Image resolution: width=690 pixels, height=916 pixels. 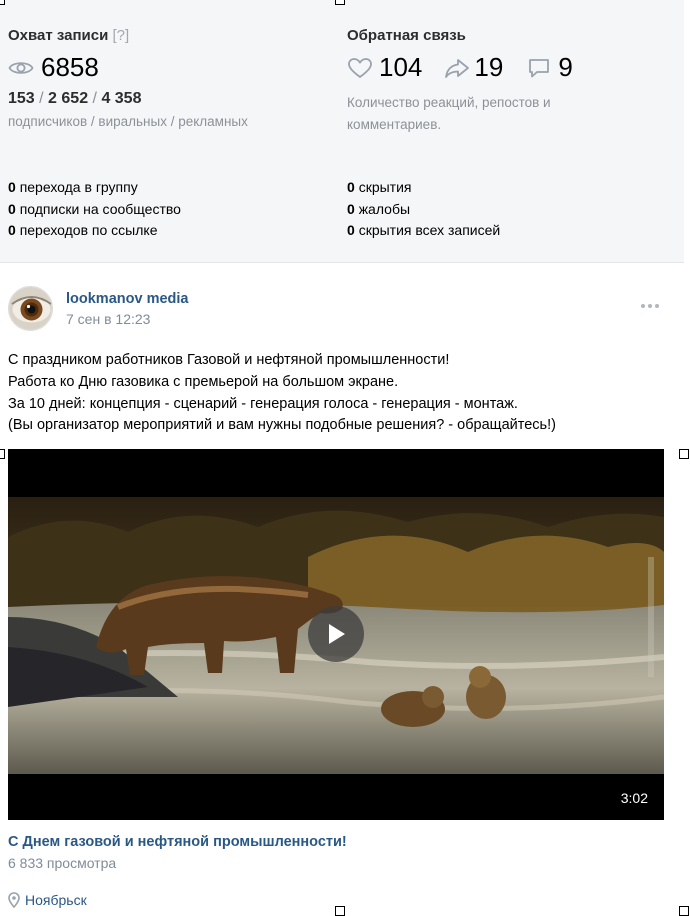 What do you see at coordinates (21, 98) in the screenshot?
I see `reach-subscribers: 153` at bounding box center [21, 98].